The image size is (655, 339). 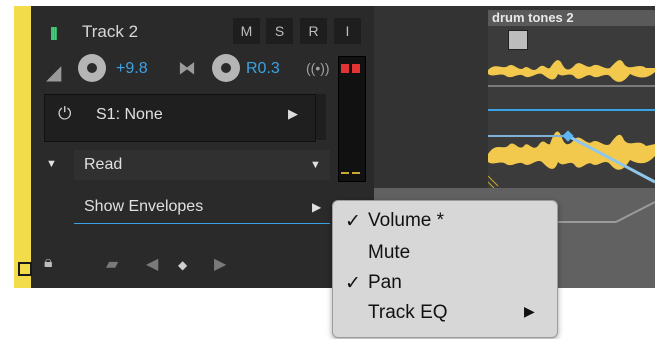 I want to click on volume-value: +9.8, so click(x=132, y=69).